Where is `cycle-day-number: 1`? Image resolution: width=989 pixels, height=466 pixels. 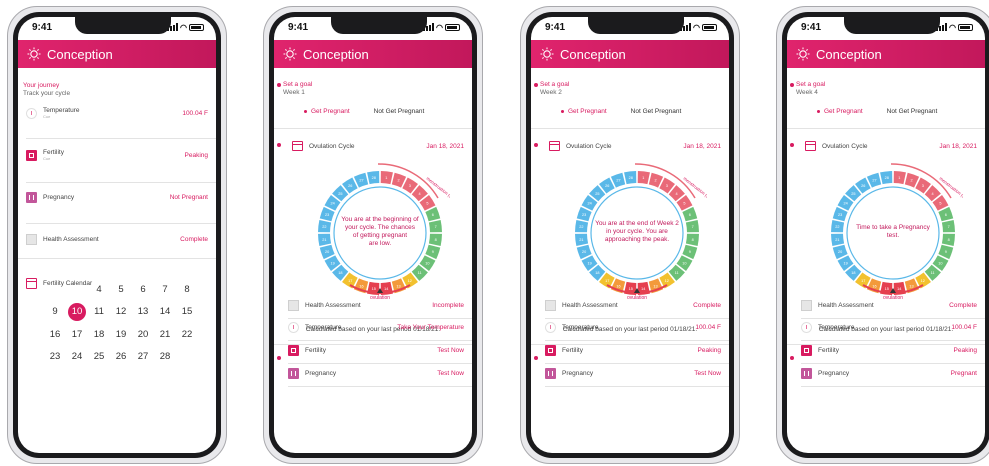
cycle-day-number: 1 is located at coordinates (643, 178).